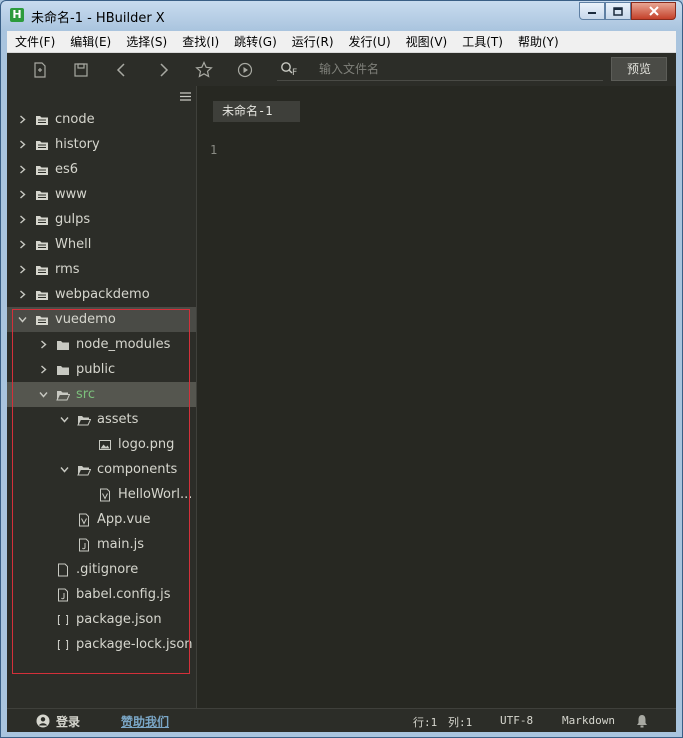 Image resolution: width=683 pixels, height=738 pixels. Describe the element at coordinates (101, 644) in the screenshot. I see `tree-item: package-lock.json` at that location.